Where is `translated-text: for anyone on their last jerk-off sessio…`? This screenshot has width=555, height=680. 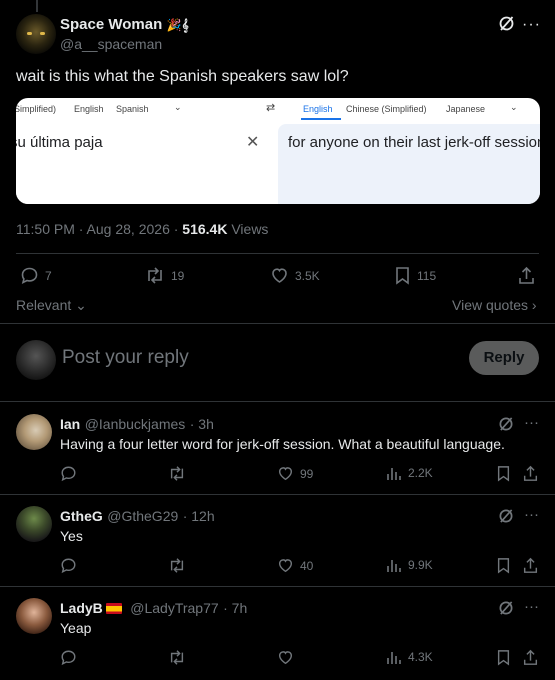 translated-text: for anyone on their last jerk-off sessio… is located at coordinates (414, 142).